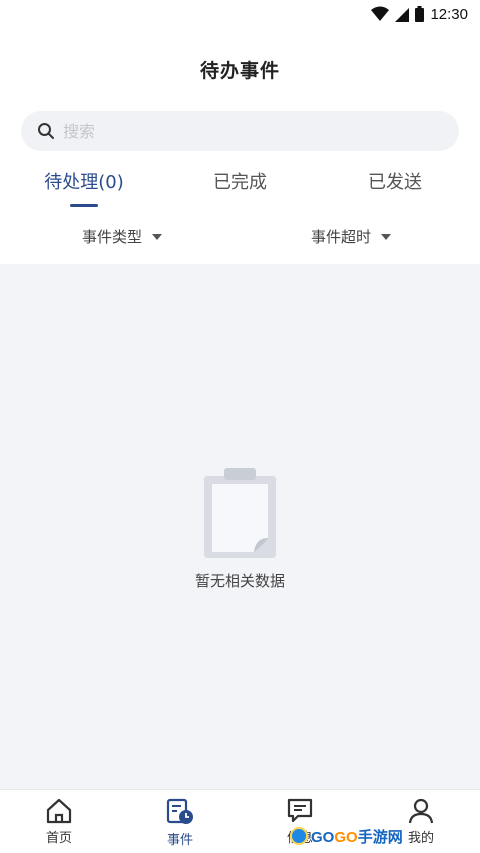 The height and width of the screenshot is (853, 480). Describe the element at coordinates (357, 837) in the screenshot. I see `watermark-text: GOGO手游网` at that location.